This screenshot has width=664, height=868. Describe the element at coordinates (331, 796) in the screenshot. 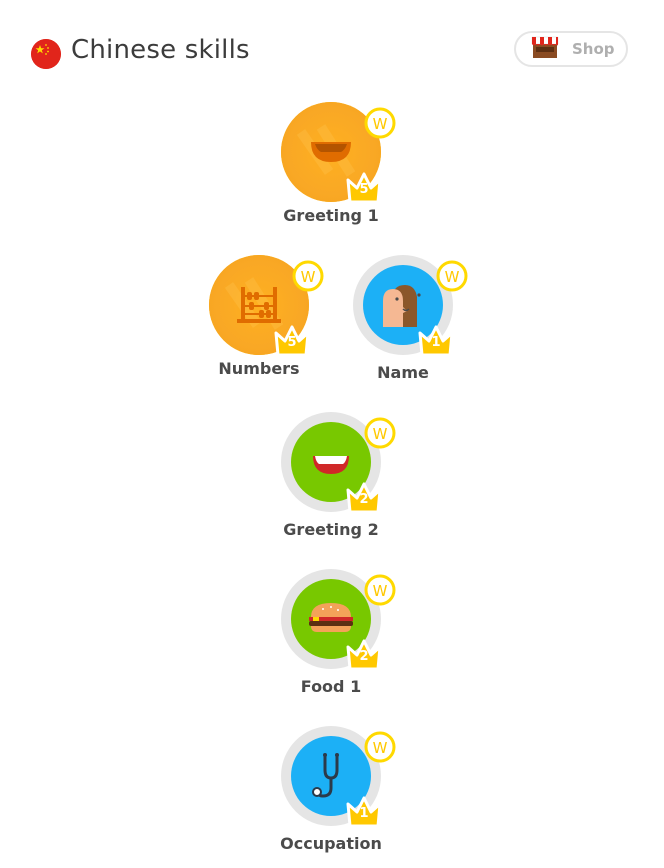

I see `skill-occupation: W 1 Occupation` at that location.